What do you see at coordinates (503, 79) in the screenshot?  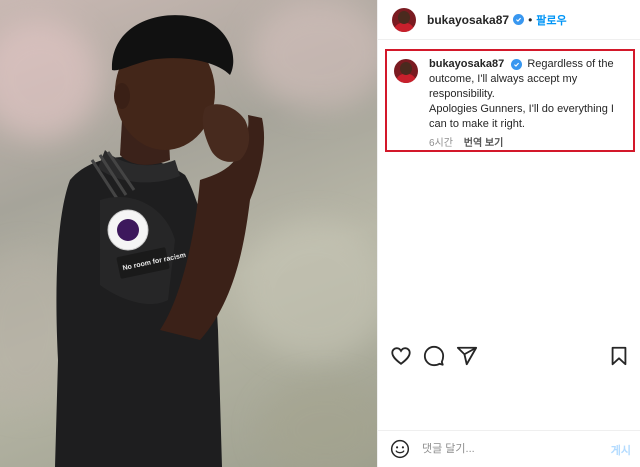 I see `caption-line: outcome, I'll always accept my` at bounding box center [503, 79].